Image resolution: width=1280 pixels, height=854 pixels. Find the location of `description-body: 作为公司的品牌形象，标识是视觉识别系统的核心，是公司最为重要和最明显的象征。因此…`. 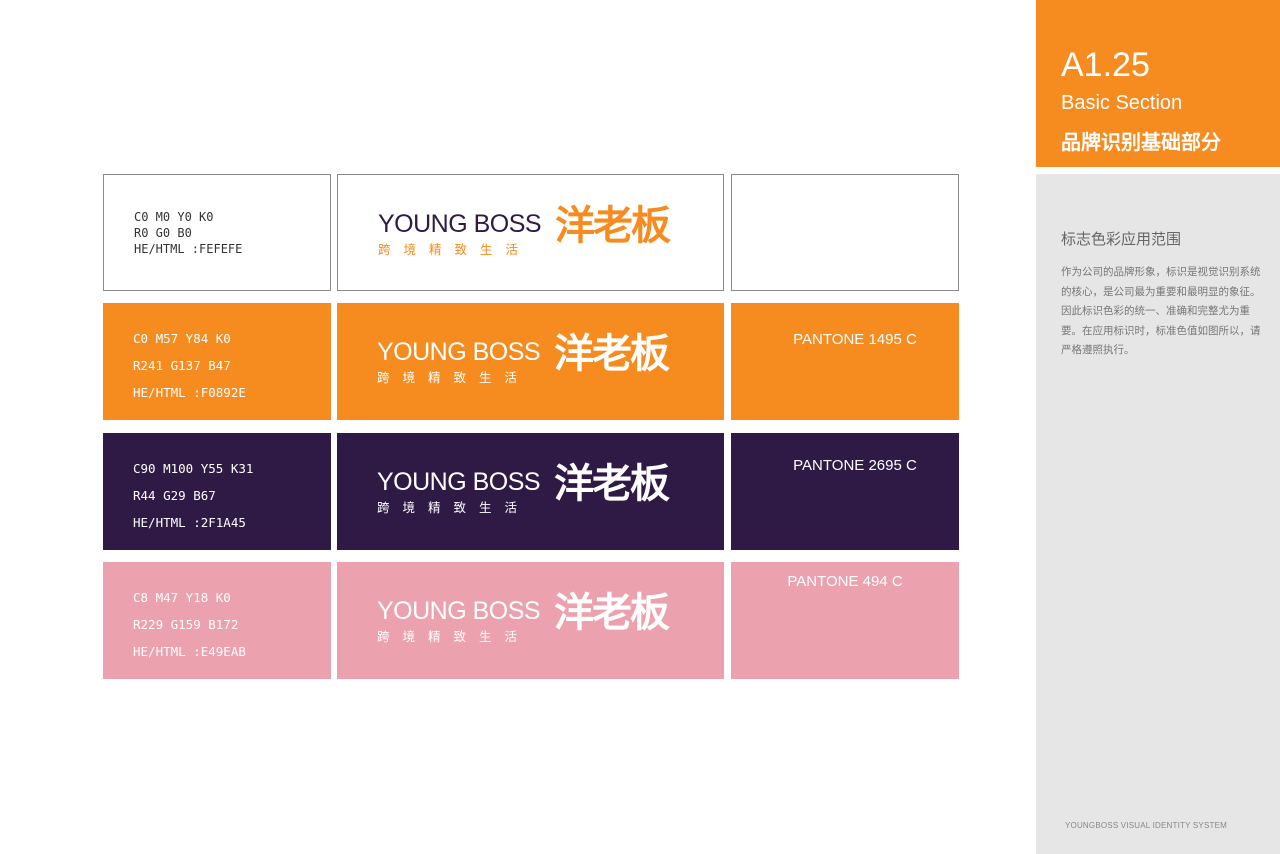

description-body: 作为公司的品牌形象，标识是视觉识别系统的核心，是公司最为重要和最明显的象征。因此… is located at coordinates (1161, 311).